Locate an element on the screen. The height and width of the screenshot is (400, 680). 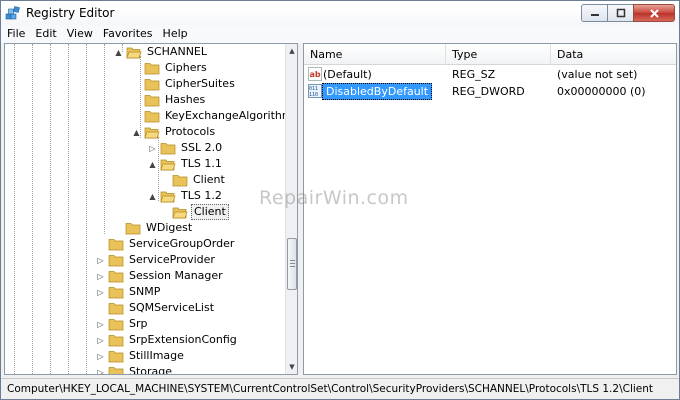
tree-node-label: KeyExchangeAlgorithms is located at coordinates (231, 115).